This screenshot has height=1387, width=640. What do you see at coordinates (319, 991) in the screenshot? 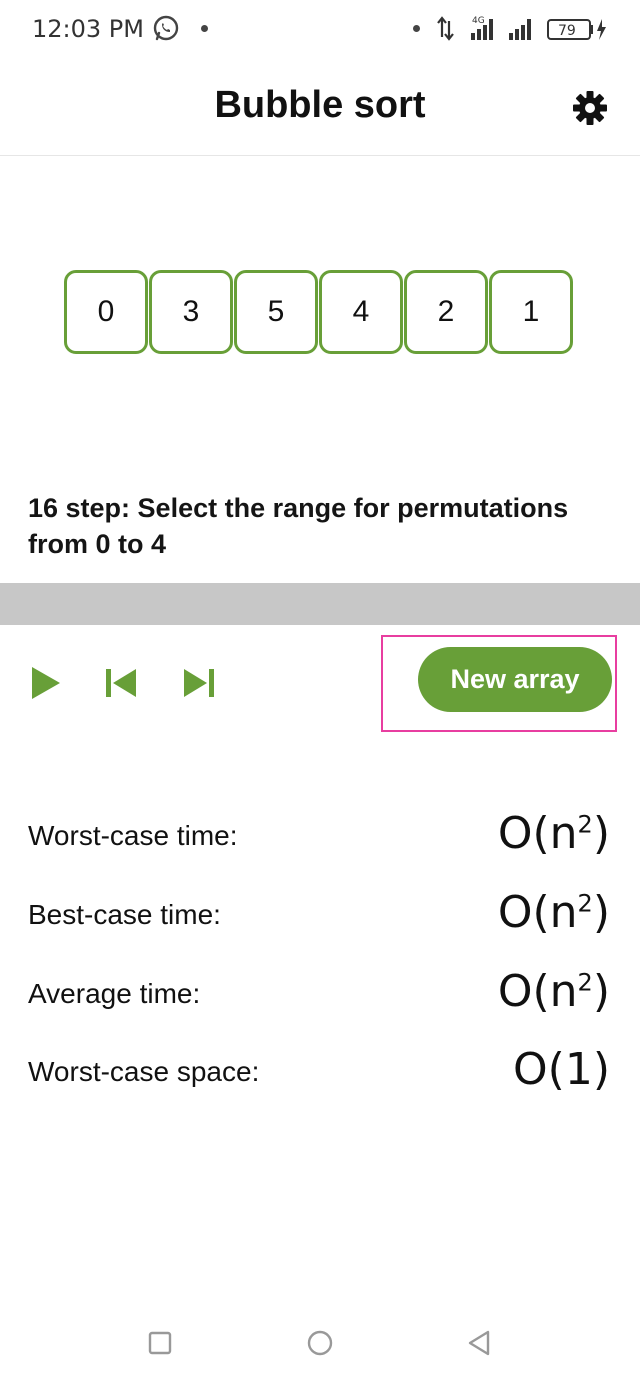
I see `complexity-row: Average time: O(n2)` at bounding box center [319, 991].